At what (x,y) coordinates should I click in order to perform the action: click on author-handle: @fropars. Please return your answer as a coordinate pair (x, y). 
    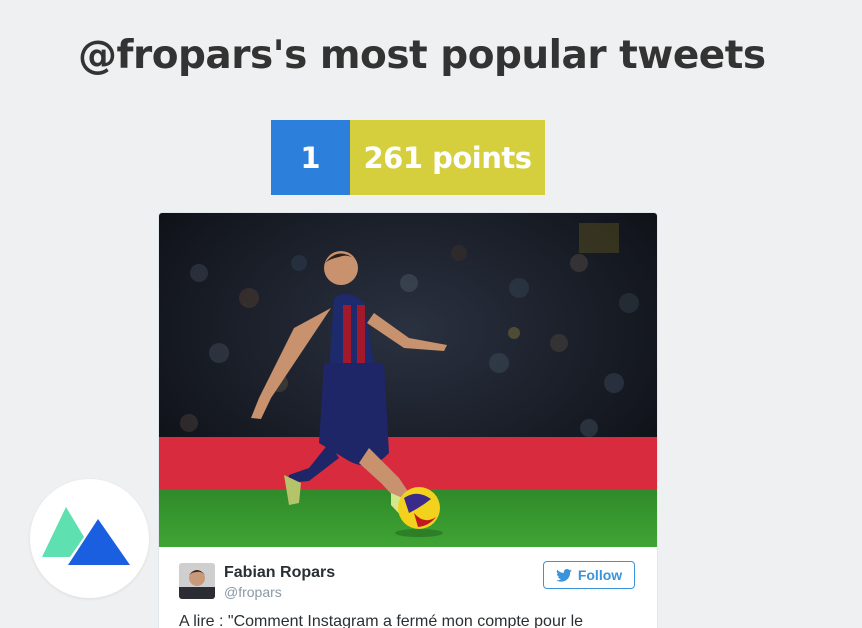
    Looking at the image, I should click on (253, 592).